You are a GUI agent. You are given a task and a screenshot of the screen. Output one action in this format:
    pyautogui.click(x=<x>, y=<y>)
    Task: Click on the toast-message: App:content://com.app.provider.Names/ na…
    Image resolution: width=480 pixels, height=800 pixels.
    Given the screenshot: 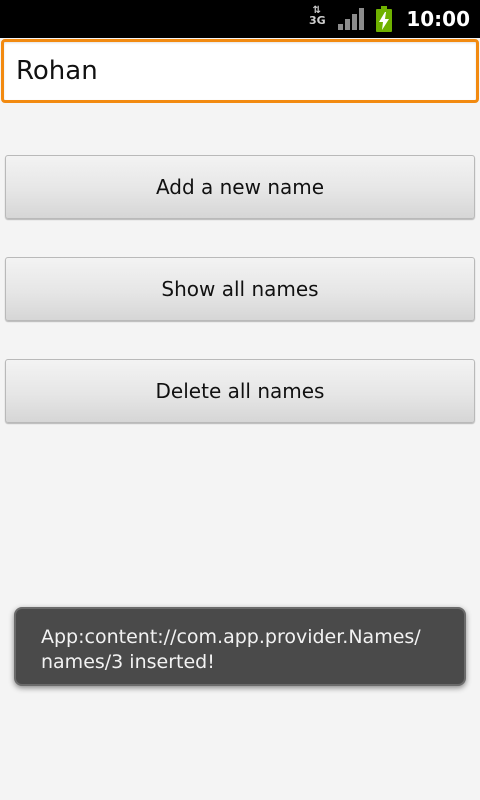 What is the action you would take?
    pyautogui.click(x=240, y=646)
    